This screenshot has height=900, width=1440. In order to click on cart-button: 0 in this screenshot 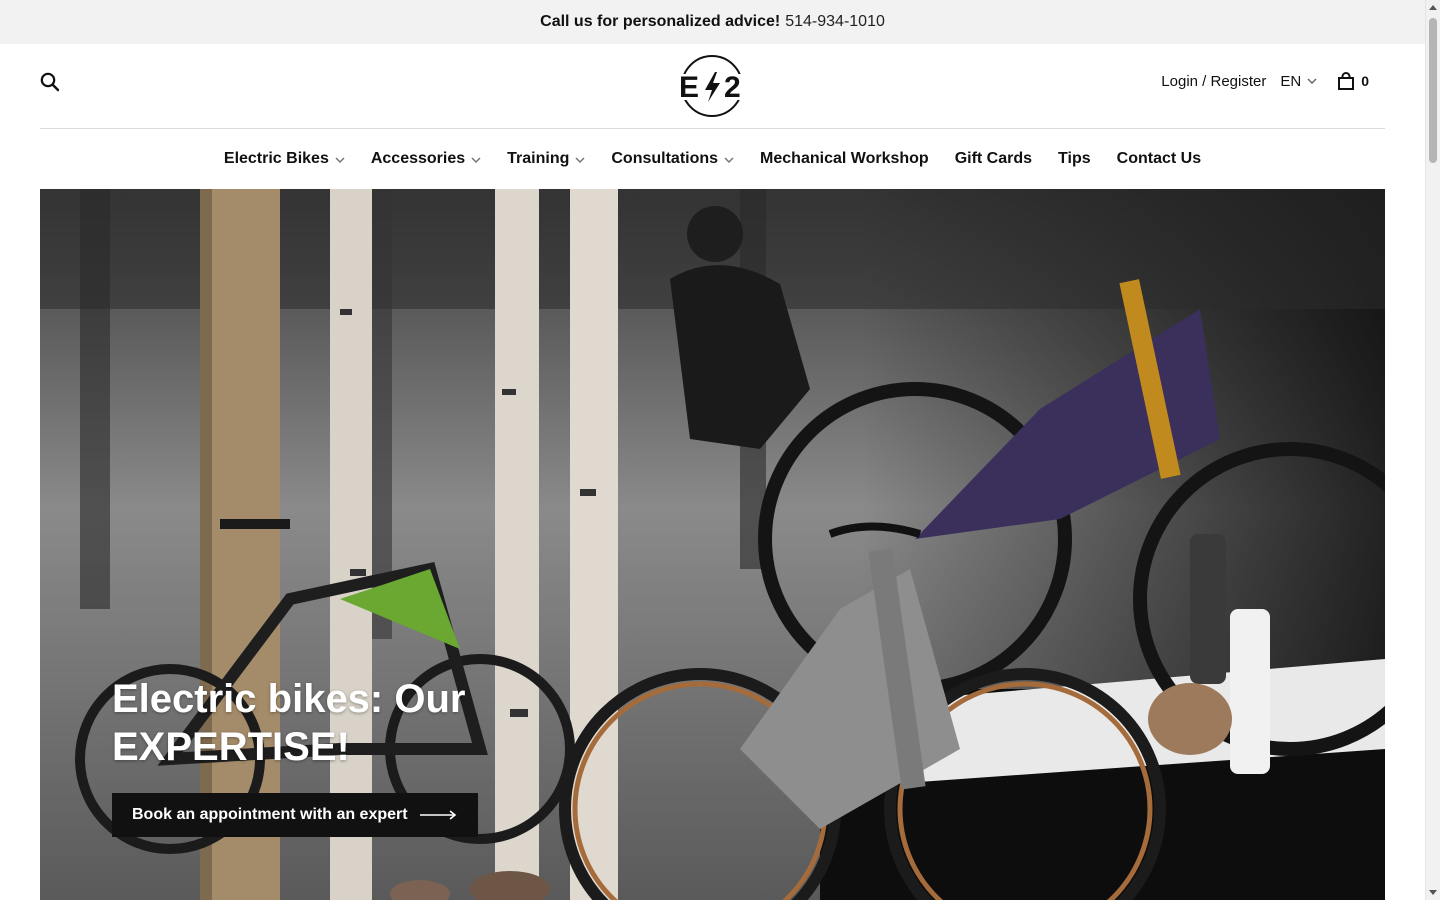, I will do `click(1353, 81)`.